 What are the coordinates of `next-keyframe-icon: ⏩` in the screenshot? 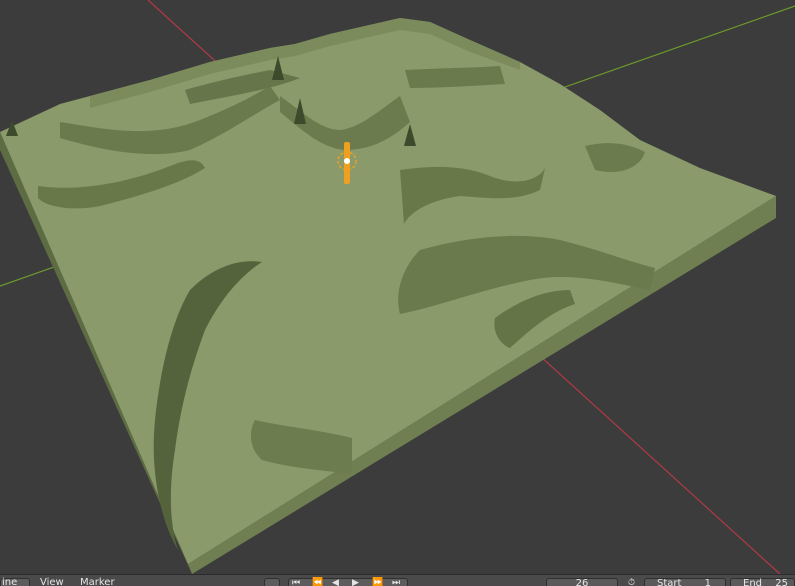 It's located at (377, 581).